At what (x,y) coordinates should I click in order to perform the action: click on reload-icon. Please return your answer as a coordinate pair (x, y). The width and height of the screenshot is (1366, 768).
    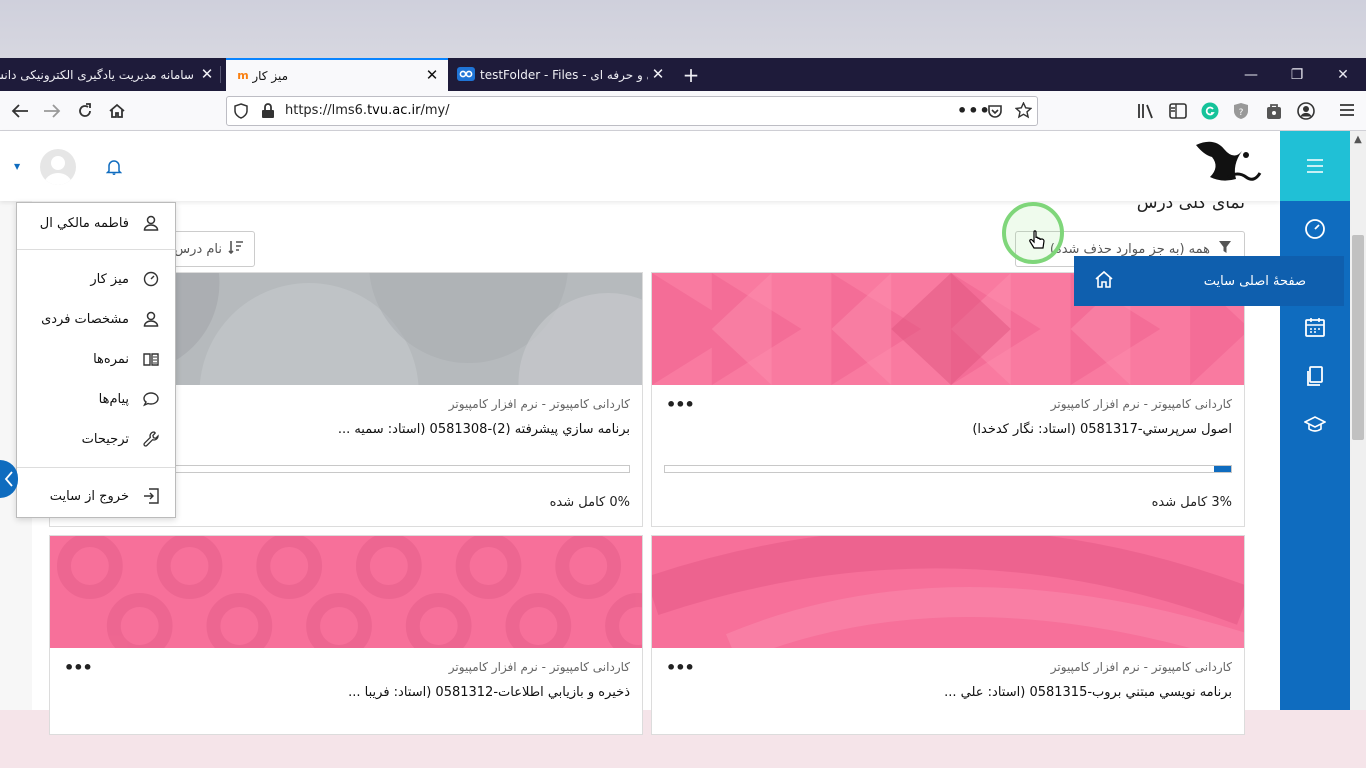
    Looking at the image, I should click on (85, 110).